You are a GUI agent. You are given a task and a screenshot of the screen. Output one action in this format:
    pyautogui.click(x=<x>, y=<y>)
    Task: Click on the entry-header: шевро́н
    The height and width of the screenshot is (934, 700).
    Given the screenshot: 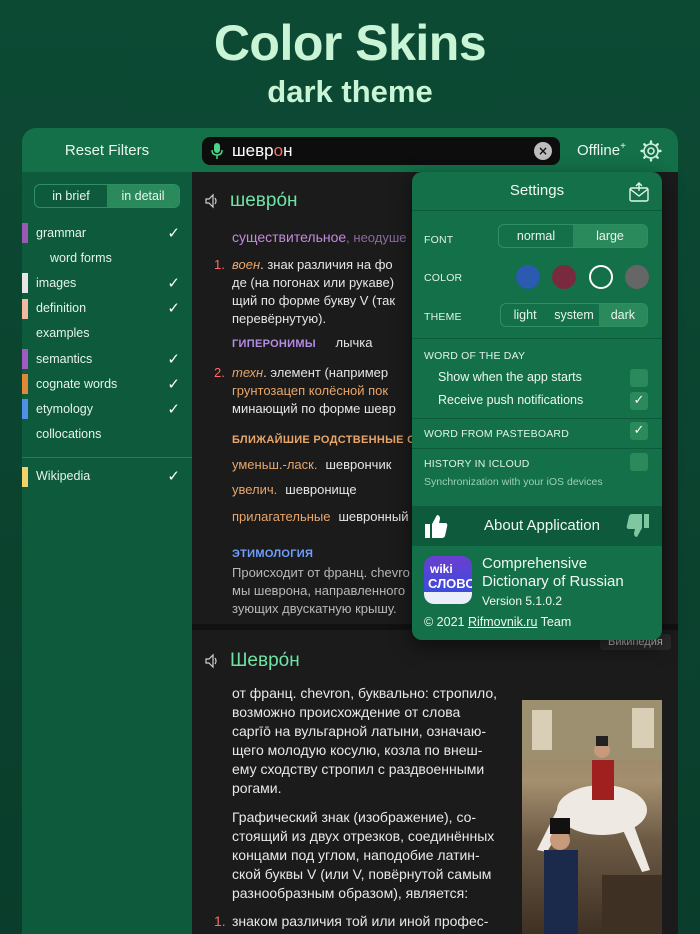 What is the action you would take?
    pyautogui.click(x=251, y=201)
    